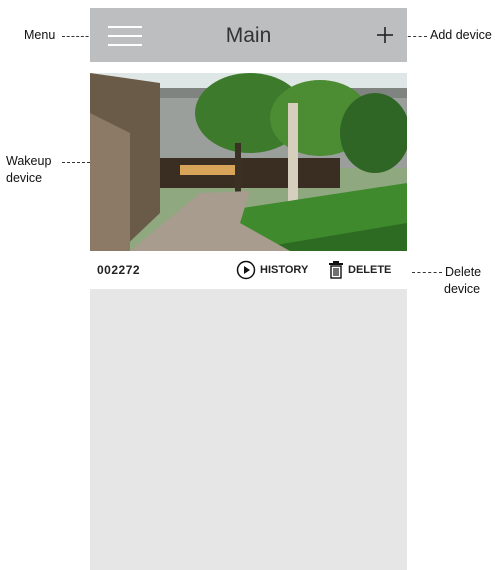 Image resolution: width=495 pixels, height=570 pixels. Describe the element at coordinates (463, 272) in the screenshot. I see `delete-device-callout-label-line1: Delete` at that location.